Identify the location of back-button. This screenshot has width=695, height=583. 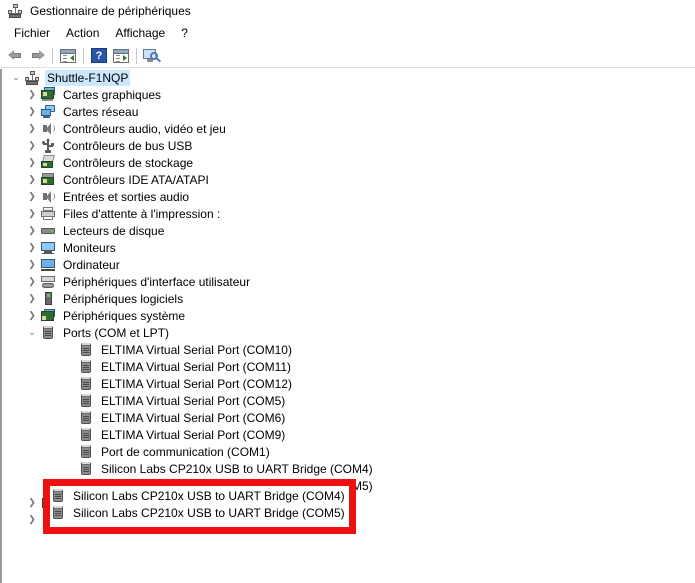
(15, 56).